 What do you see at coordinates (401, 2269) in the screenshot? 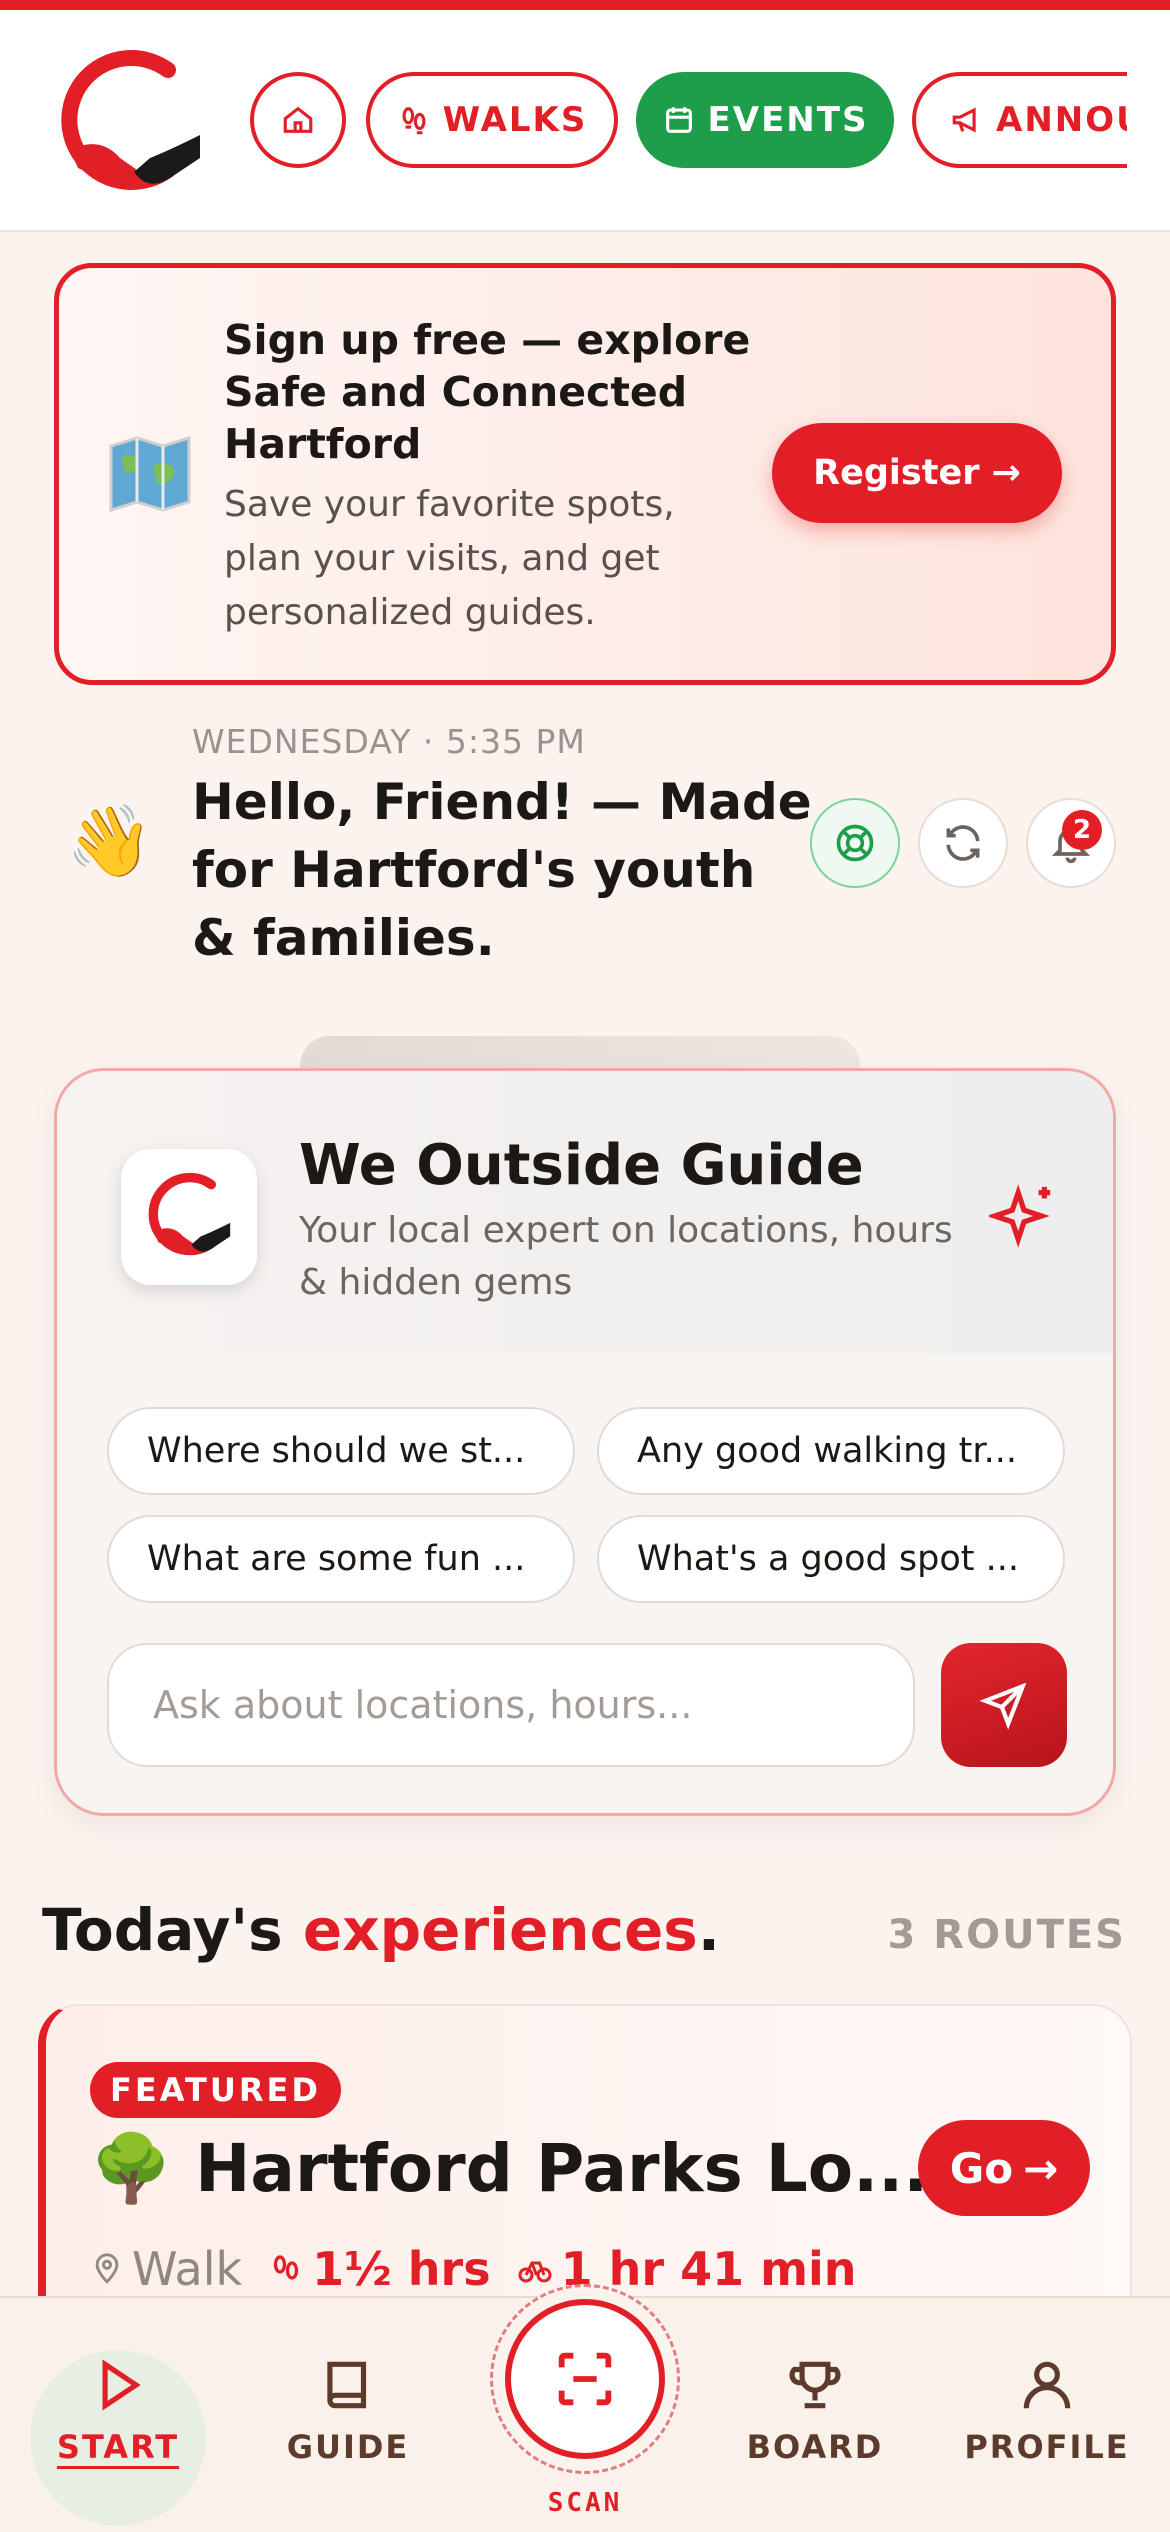
I see `walk-duration-value: 1½ hrs` at bounding box center [401, 2269].